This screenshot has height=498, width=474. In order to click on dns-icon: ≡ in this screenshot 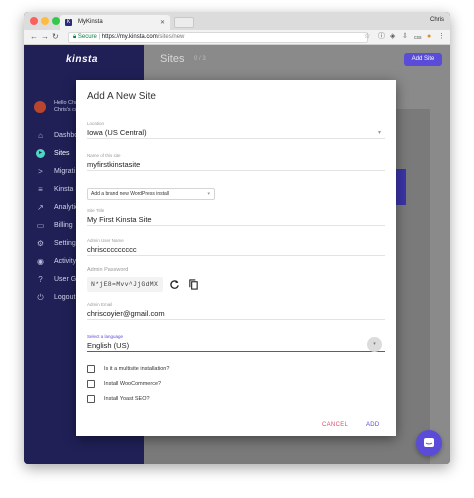, I will do `click(40, 189)`.